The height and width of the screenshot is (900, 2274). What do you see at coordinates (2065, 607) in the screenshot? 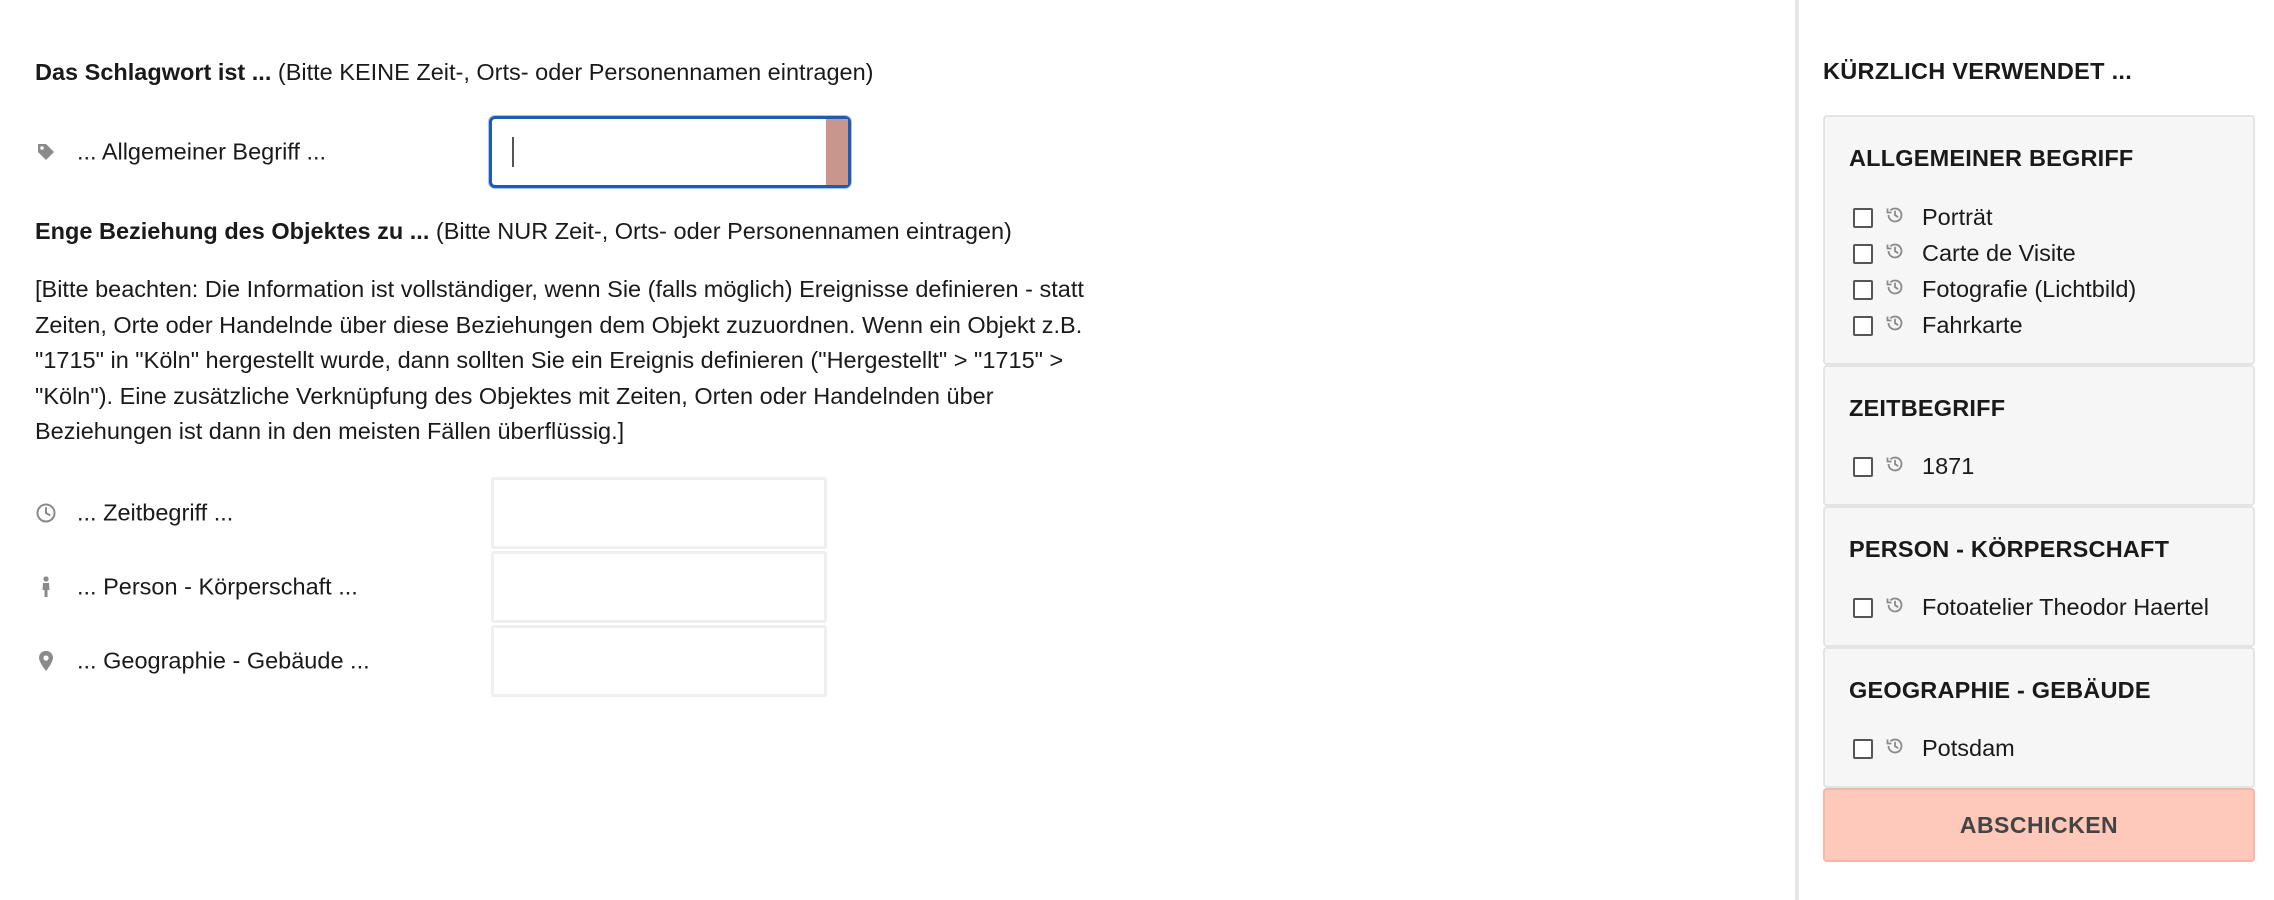
I see `recent-item-label: Fotoatelier Theodor Haertel` at bounding box center [2065, 607].